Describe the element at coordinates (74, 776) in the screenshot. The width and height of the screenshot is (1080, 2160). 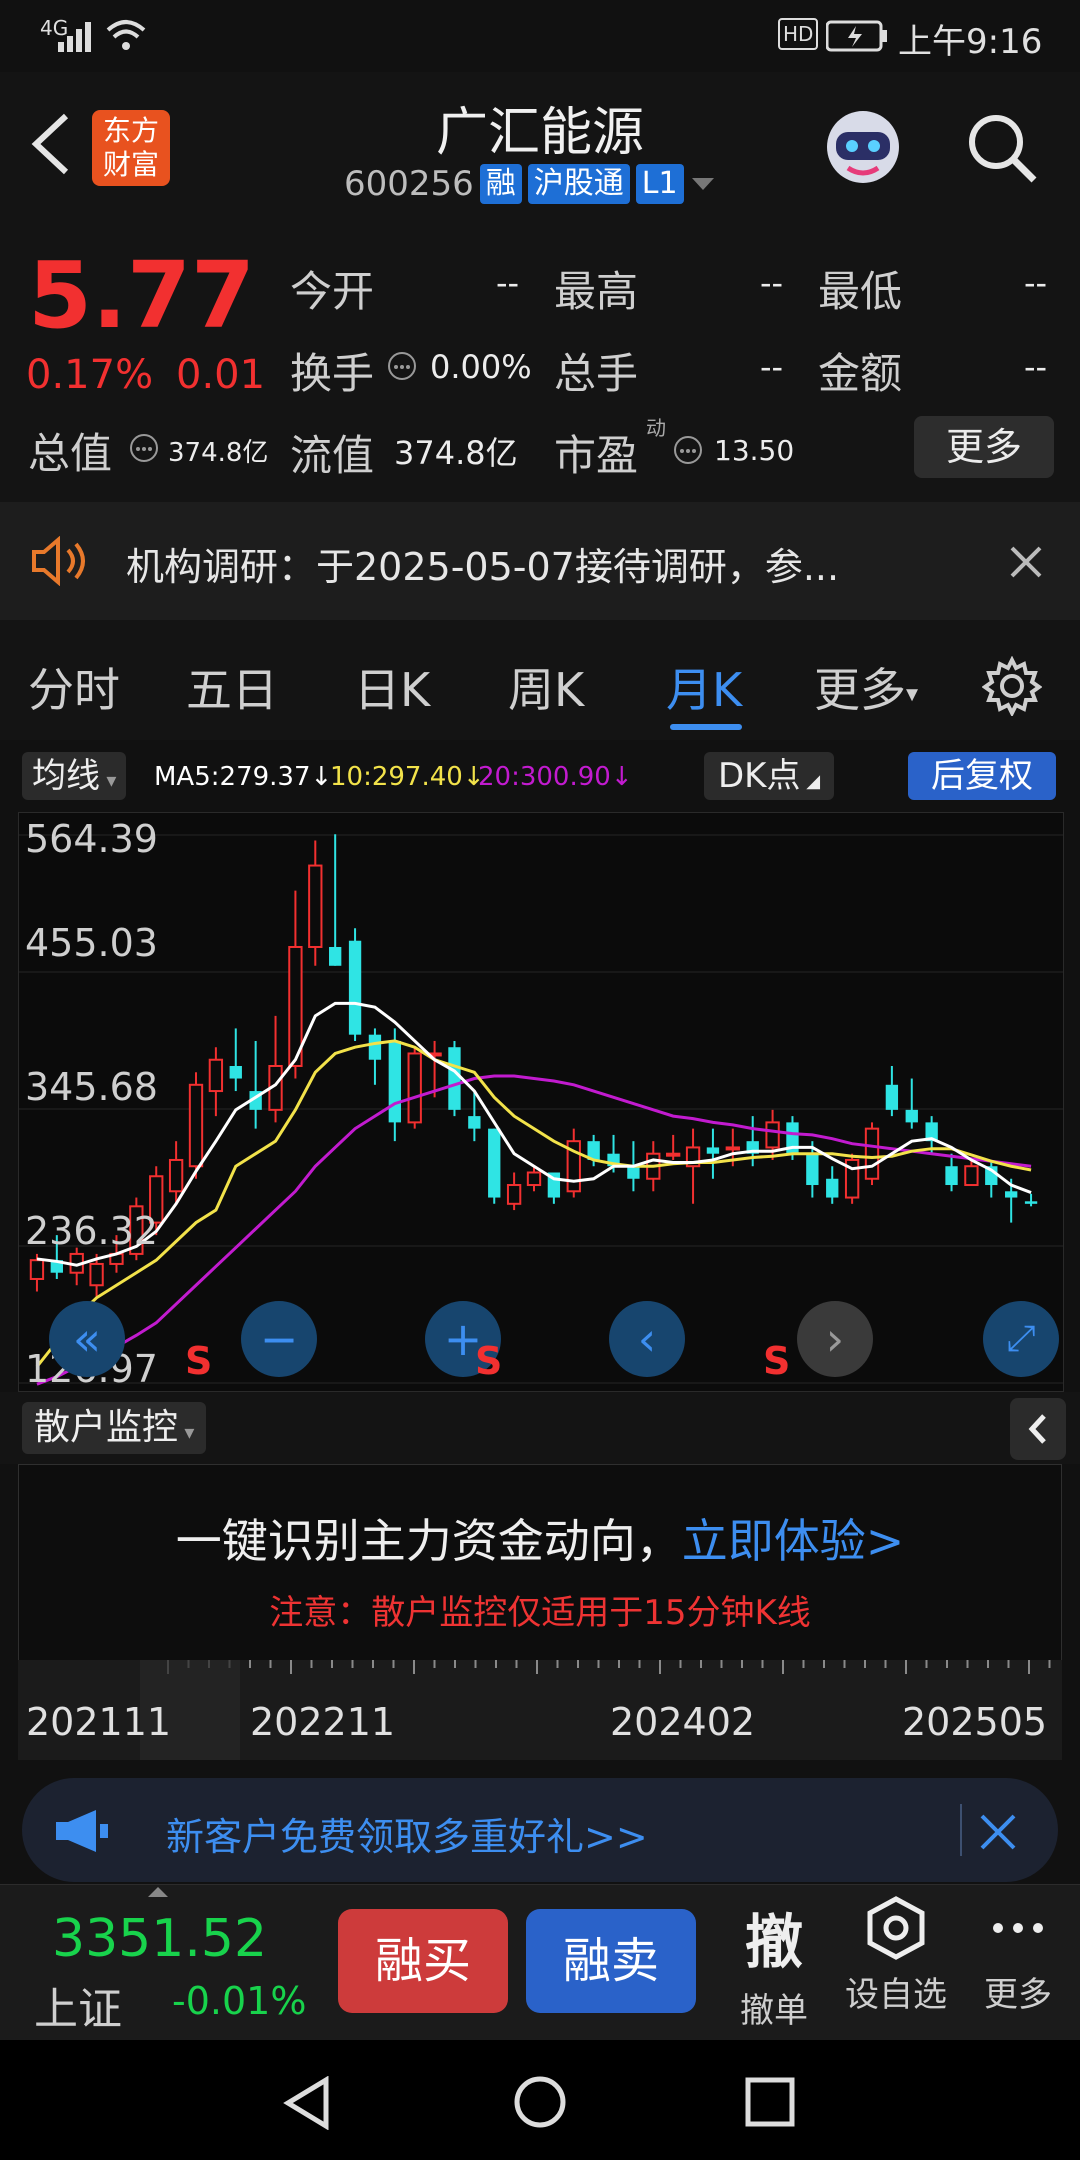
I see `ma-selector: 均线 ▾` at that location.